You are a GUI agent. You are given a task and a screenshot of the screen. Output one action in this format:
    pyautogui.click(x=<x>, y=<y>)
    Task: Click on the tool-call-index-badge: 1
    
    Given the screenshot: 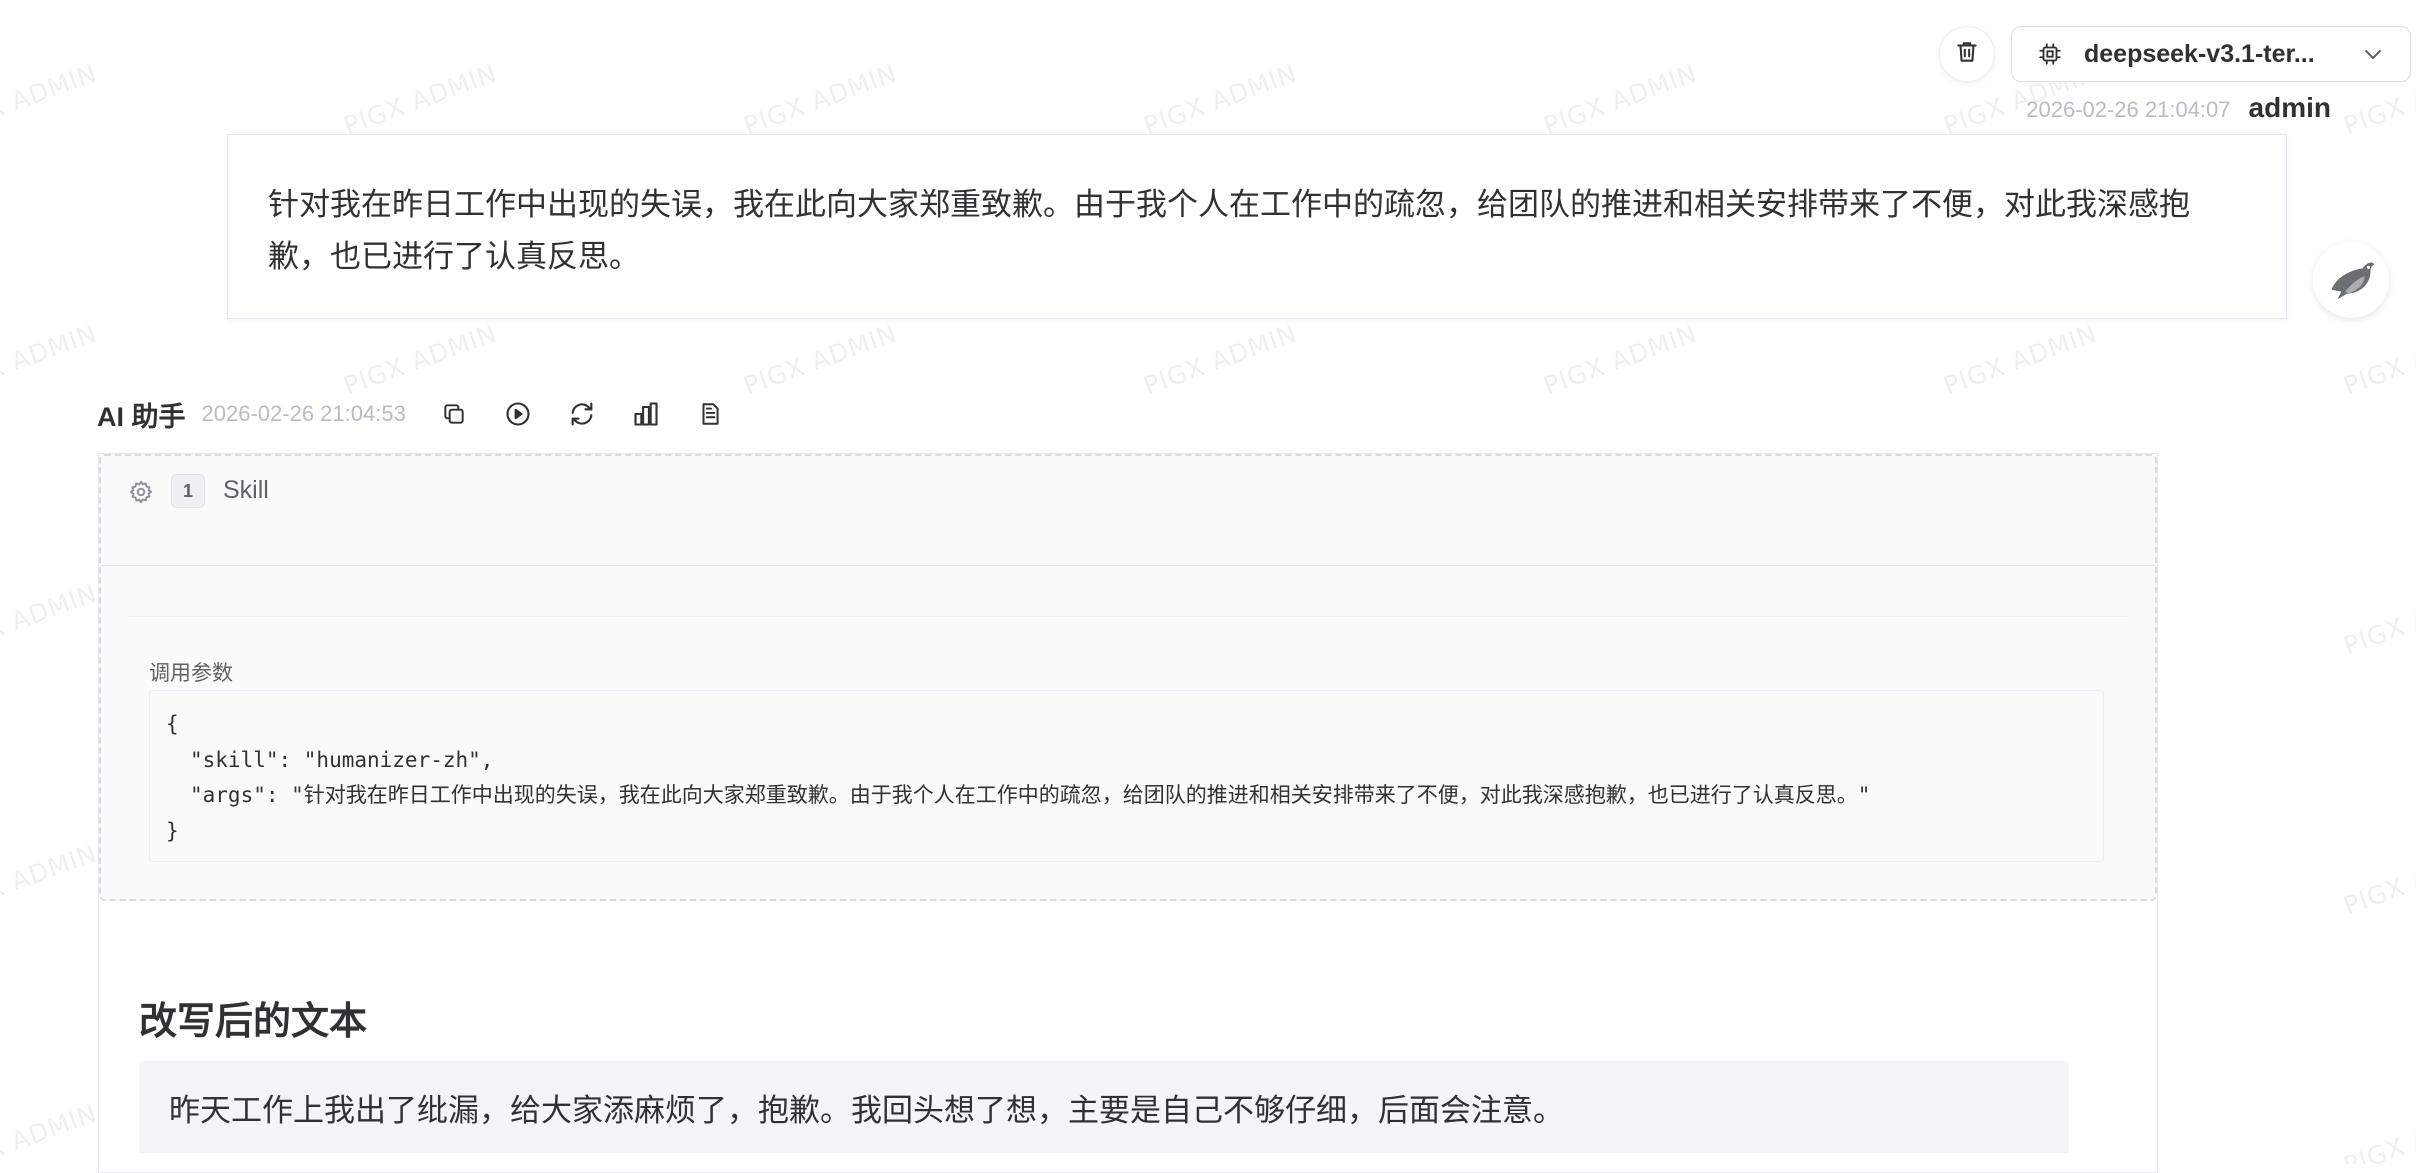 What is the action you would take?
    pyautogui.click(x=188, y=491)
    